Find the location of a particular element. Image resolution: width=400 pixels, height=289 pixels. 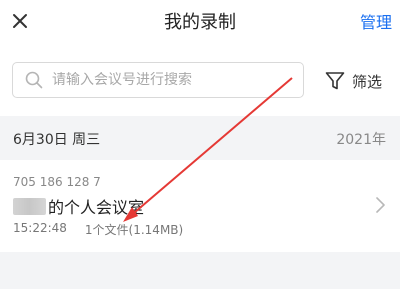

filter-button: 筛选 is located at coordinates (353, 81).